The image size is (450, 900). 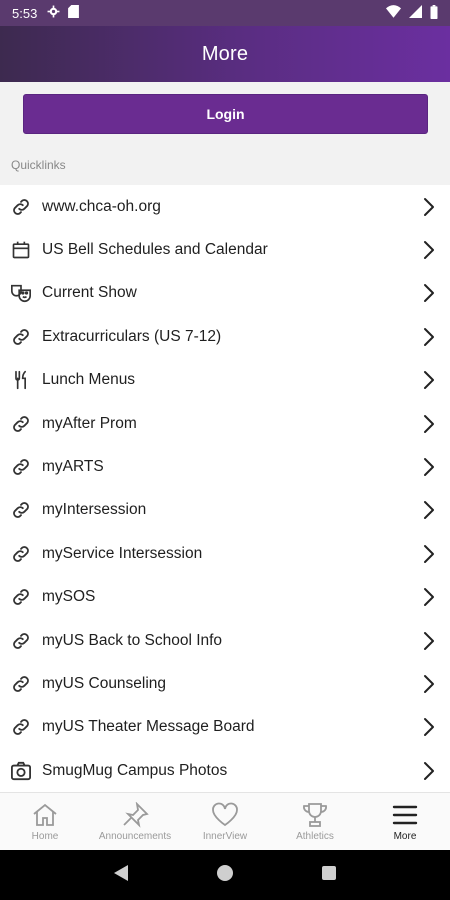 What do you see at coordinates (225, 380) in the screenshot?
I see `quicklink-row: Lunch Menus` at bounding box center [225, 380].